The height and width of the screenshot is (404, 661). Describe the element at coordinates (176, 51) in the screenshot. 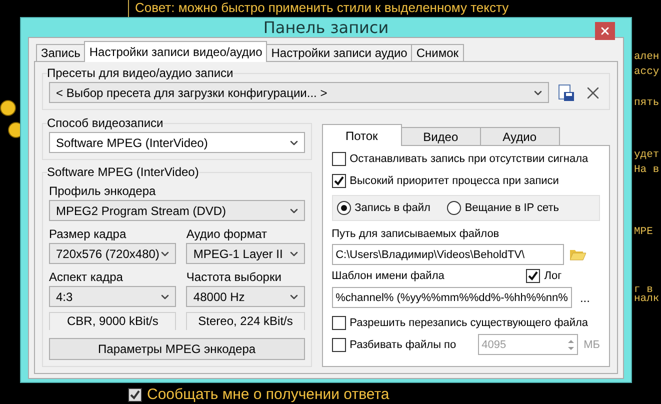

I see `tab: Настройки записи видео/аудио` at that location.